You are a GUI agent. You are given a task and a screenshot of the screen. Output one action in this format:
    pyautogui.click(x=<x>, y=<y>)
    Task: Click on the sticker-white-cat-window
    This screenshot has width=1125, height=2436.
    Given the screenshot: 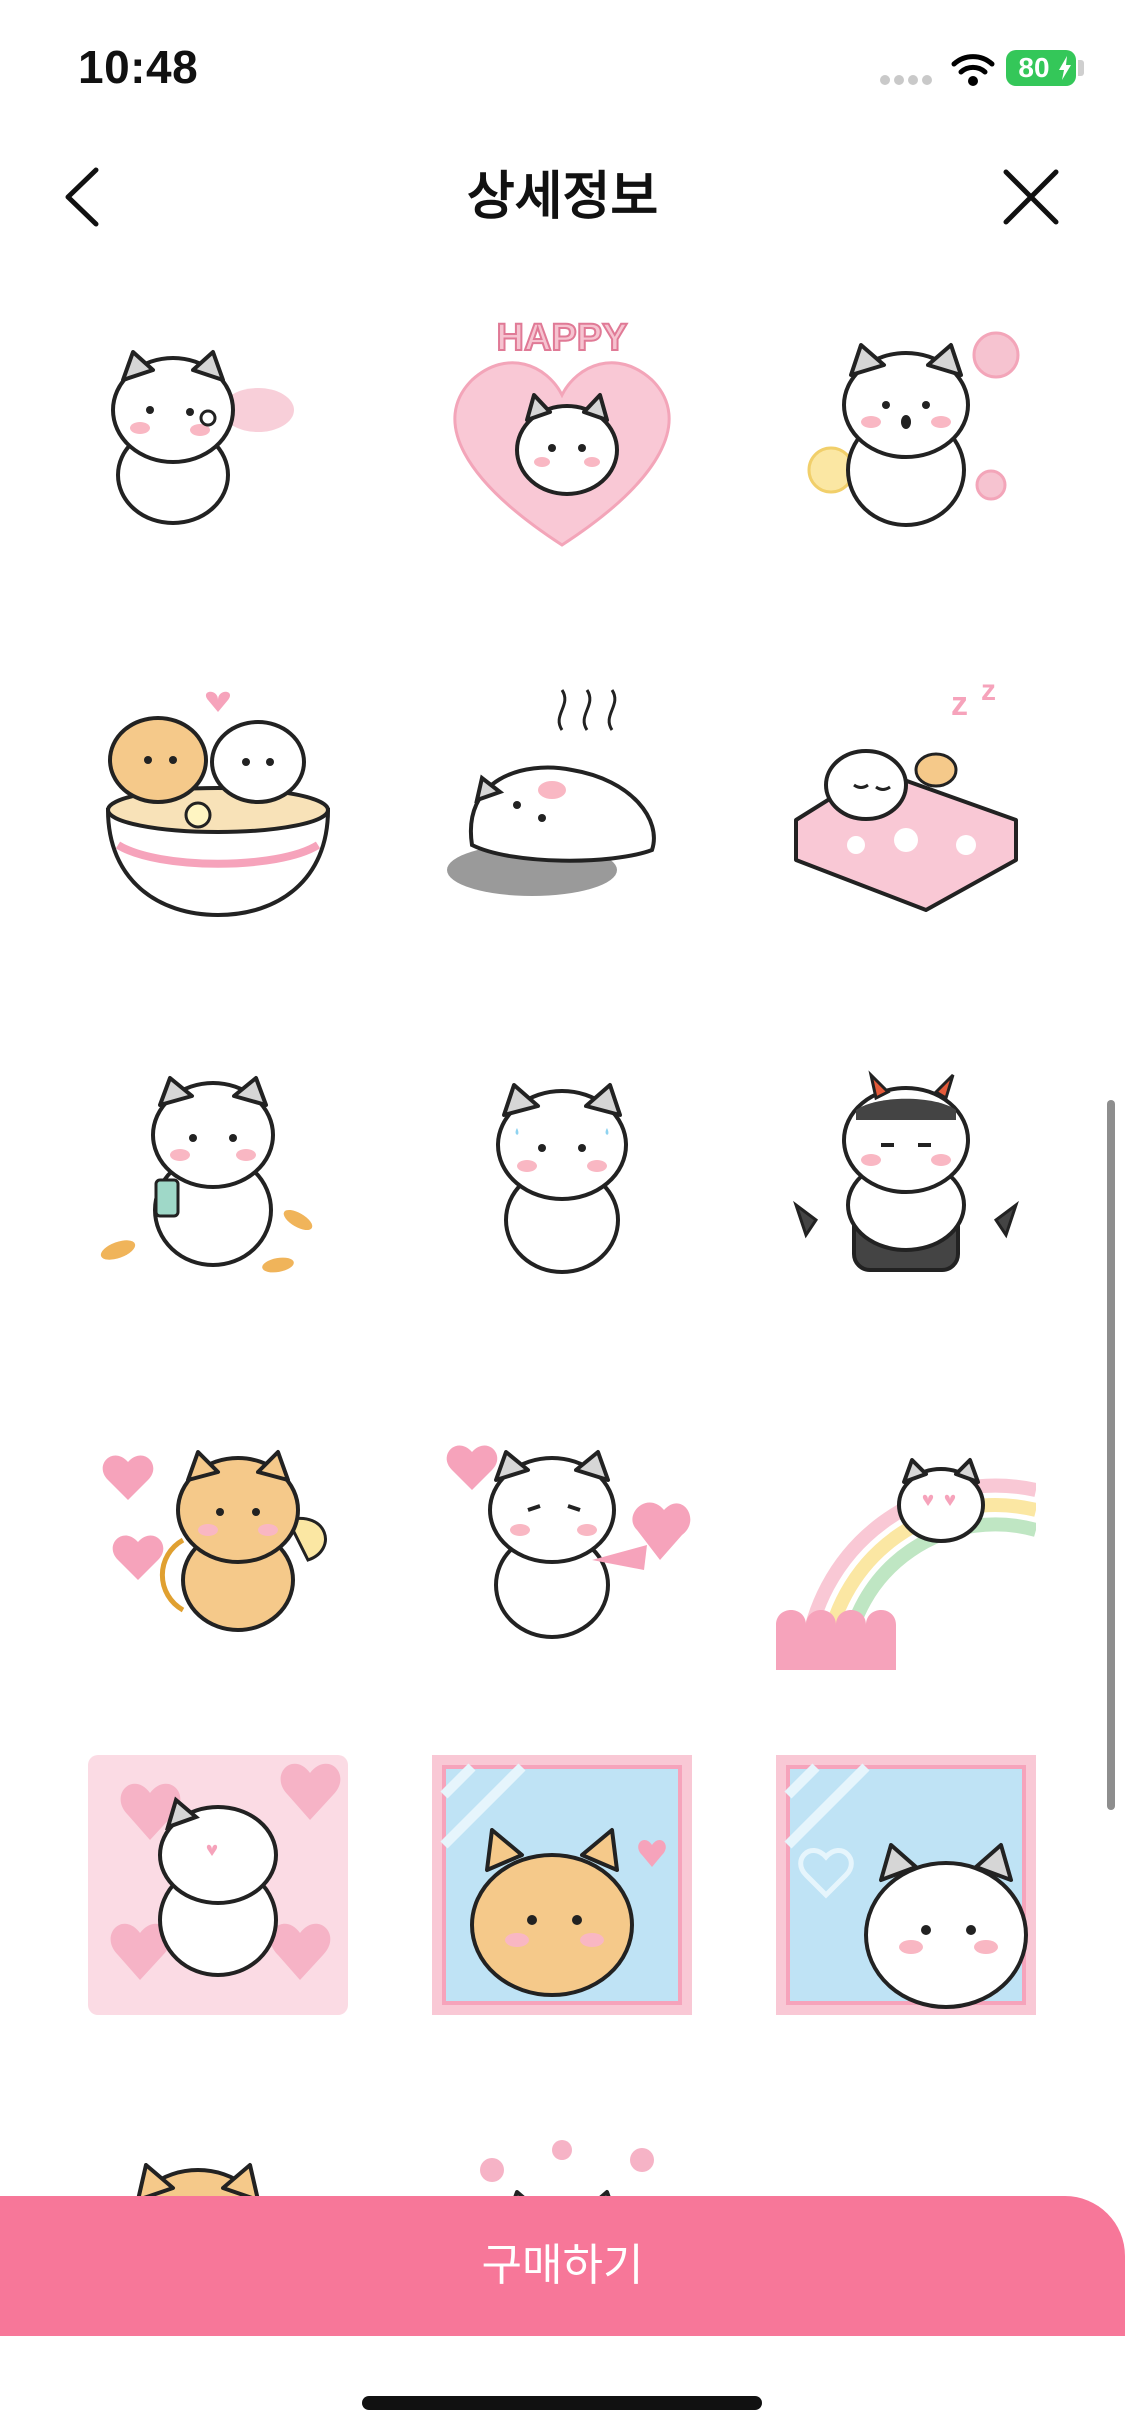 What is the action you would take?
    pyautogui.click(x=906, y=1885)
    